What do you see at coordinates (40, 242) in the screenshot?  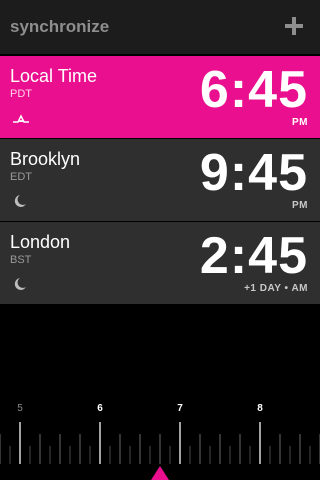 I see `city-name: London` at bounding box center [40, 242].